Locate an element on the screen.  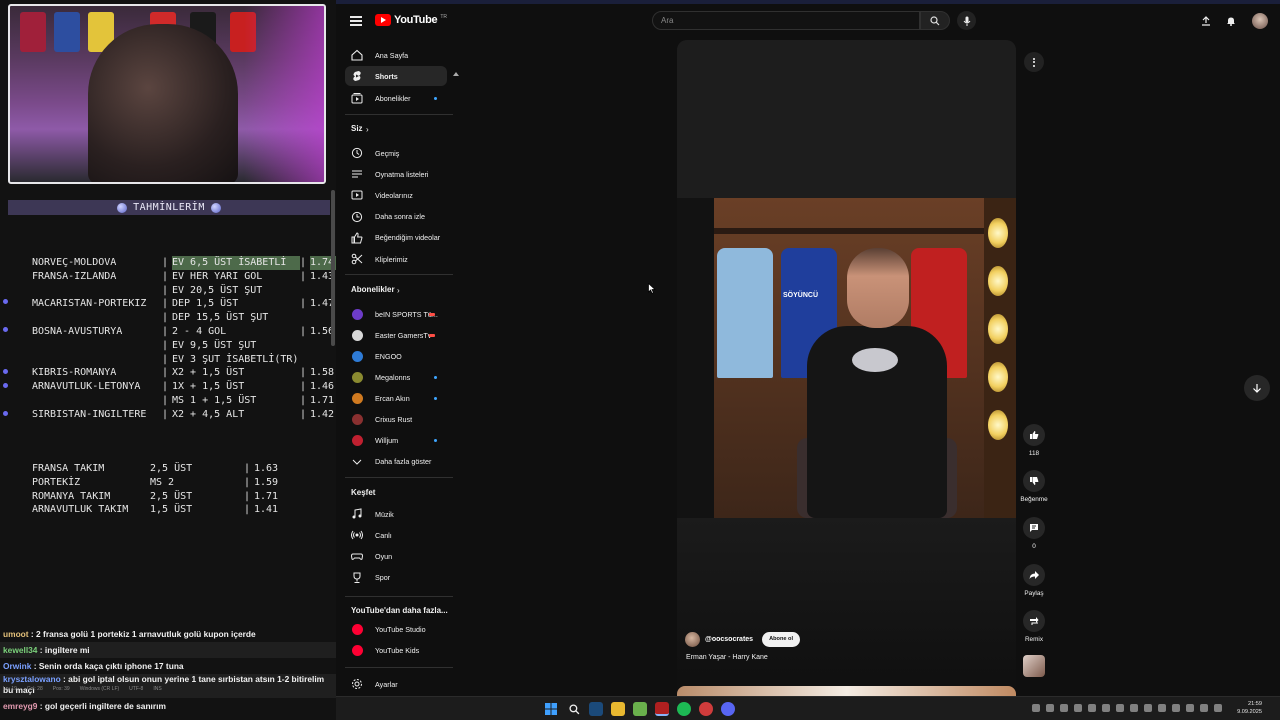
like-button is located at coordinates (1034, 435).